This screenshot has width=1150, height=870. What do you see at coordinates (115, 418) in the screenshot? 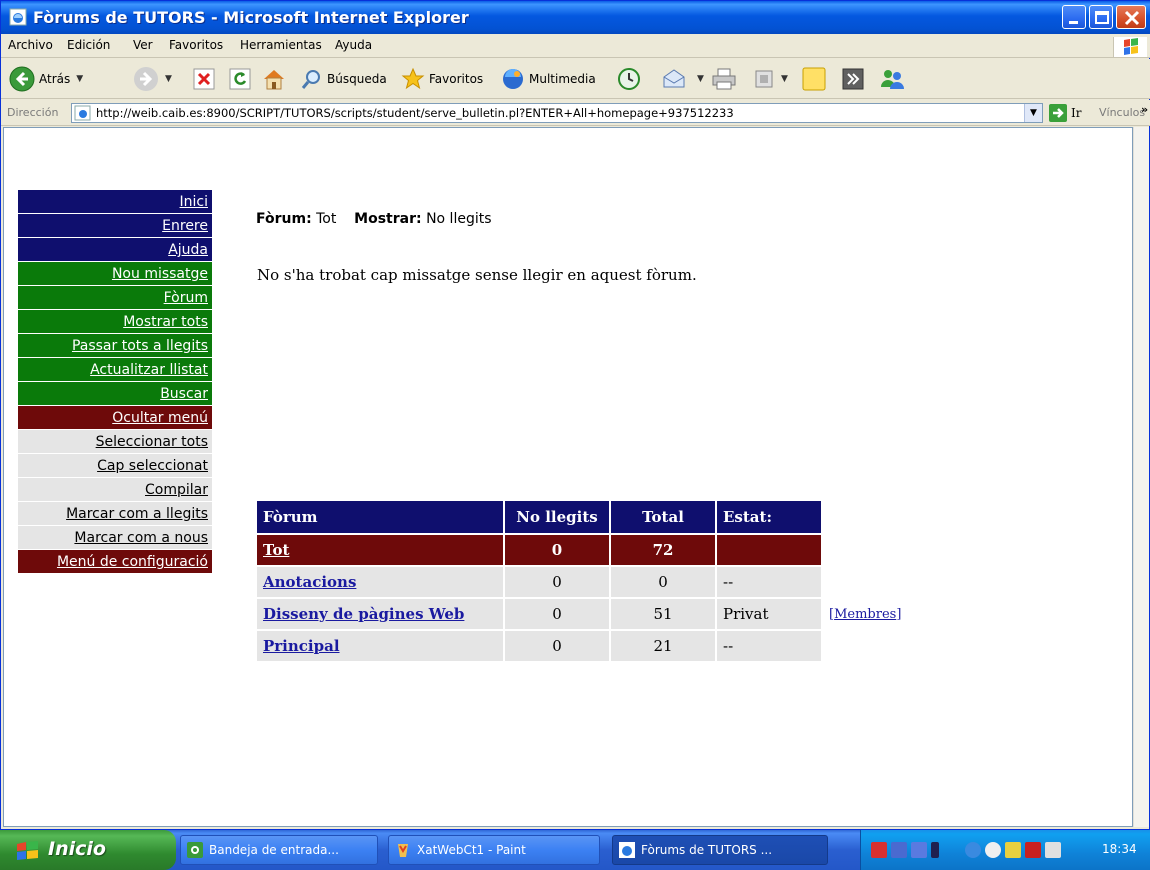
I see `nav-ocultar-menu: Ocultar menú` at bounding box center [115, 418].